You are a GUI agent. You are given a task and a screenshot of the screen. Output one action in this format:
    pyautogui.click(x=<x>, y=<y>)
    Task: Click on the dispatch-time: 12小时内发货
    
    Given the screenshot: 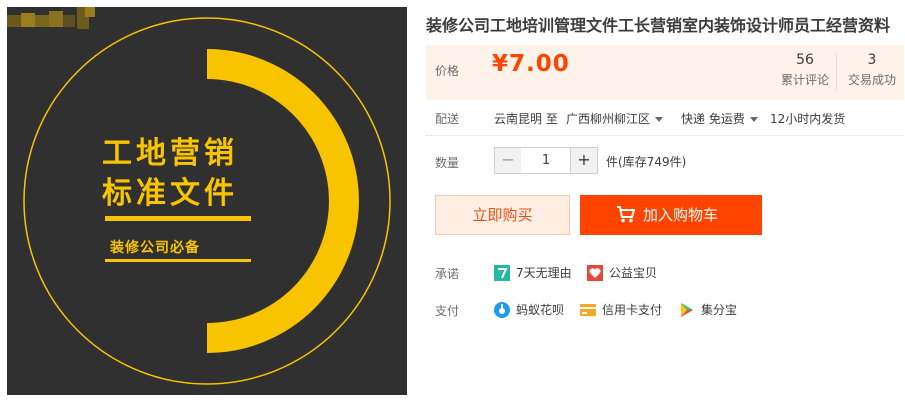 What is the action you would take?
    pyautogui.click(x=808, y=119)
    